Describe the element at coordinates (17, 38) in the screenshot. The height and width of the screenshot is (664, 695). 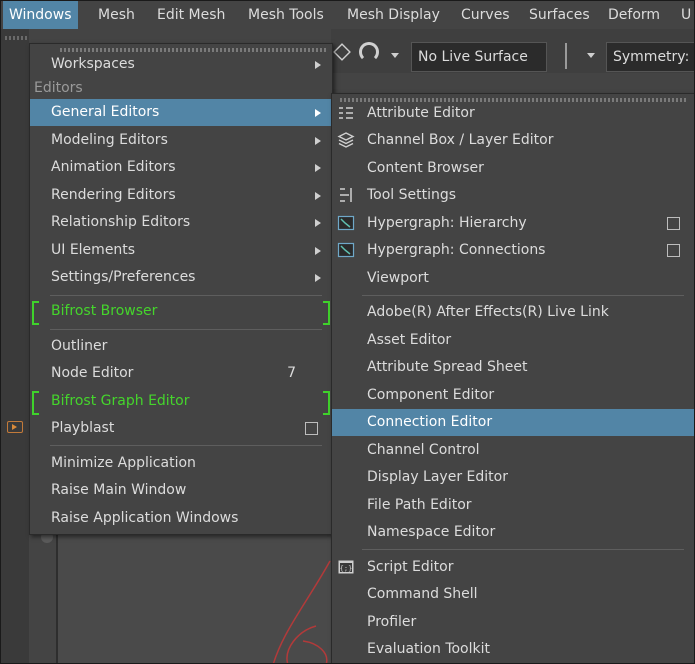
I see `toolbar-grip` at that location.